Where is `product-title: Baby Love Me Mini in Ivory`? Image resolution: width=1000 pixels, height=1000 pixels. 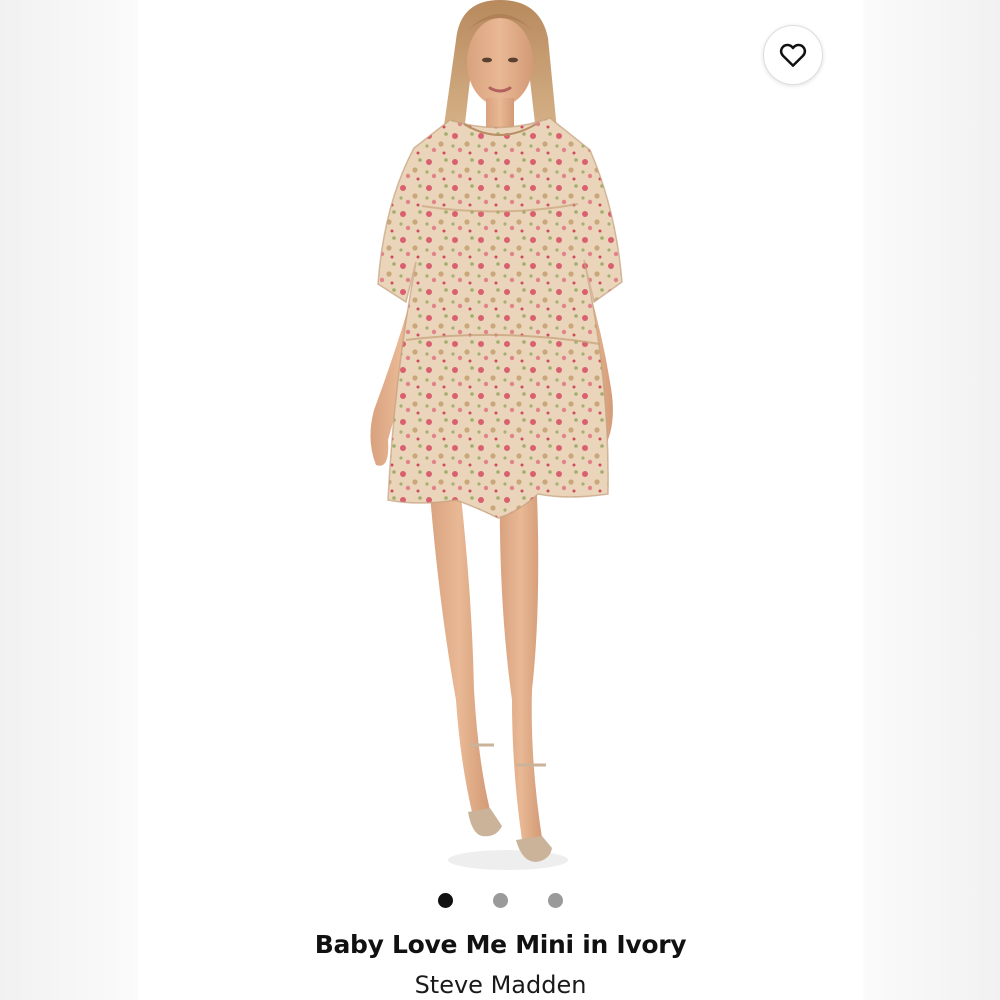
product-title: Baby Love Me Mini in Ivory is located at coordinates (500, 944).